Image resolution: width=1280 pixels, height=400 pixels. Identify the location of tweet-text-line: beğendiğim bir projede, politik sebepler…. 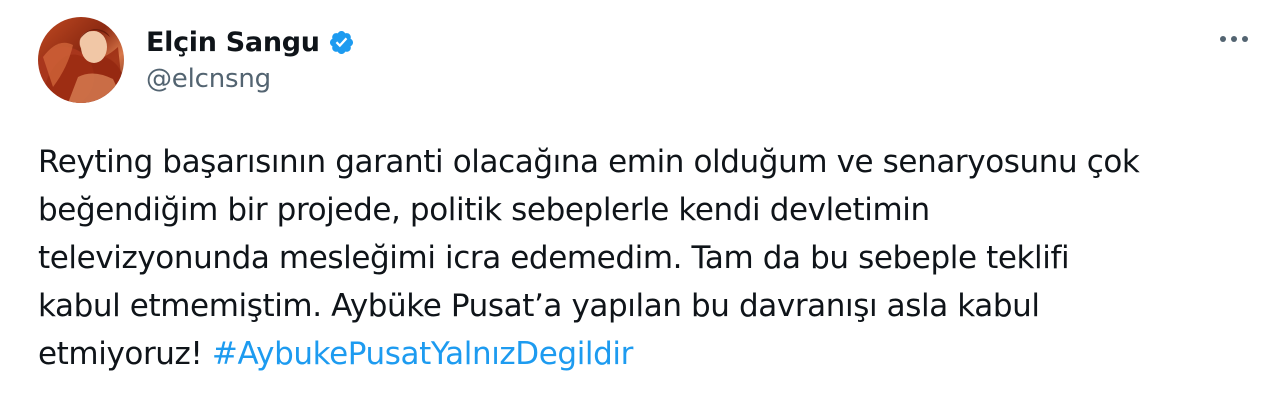
(484, 210).